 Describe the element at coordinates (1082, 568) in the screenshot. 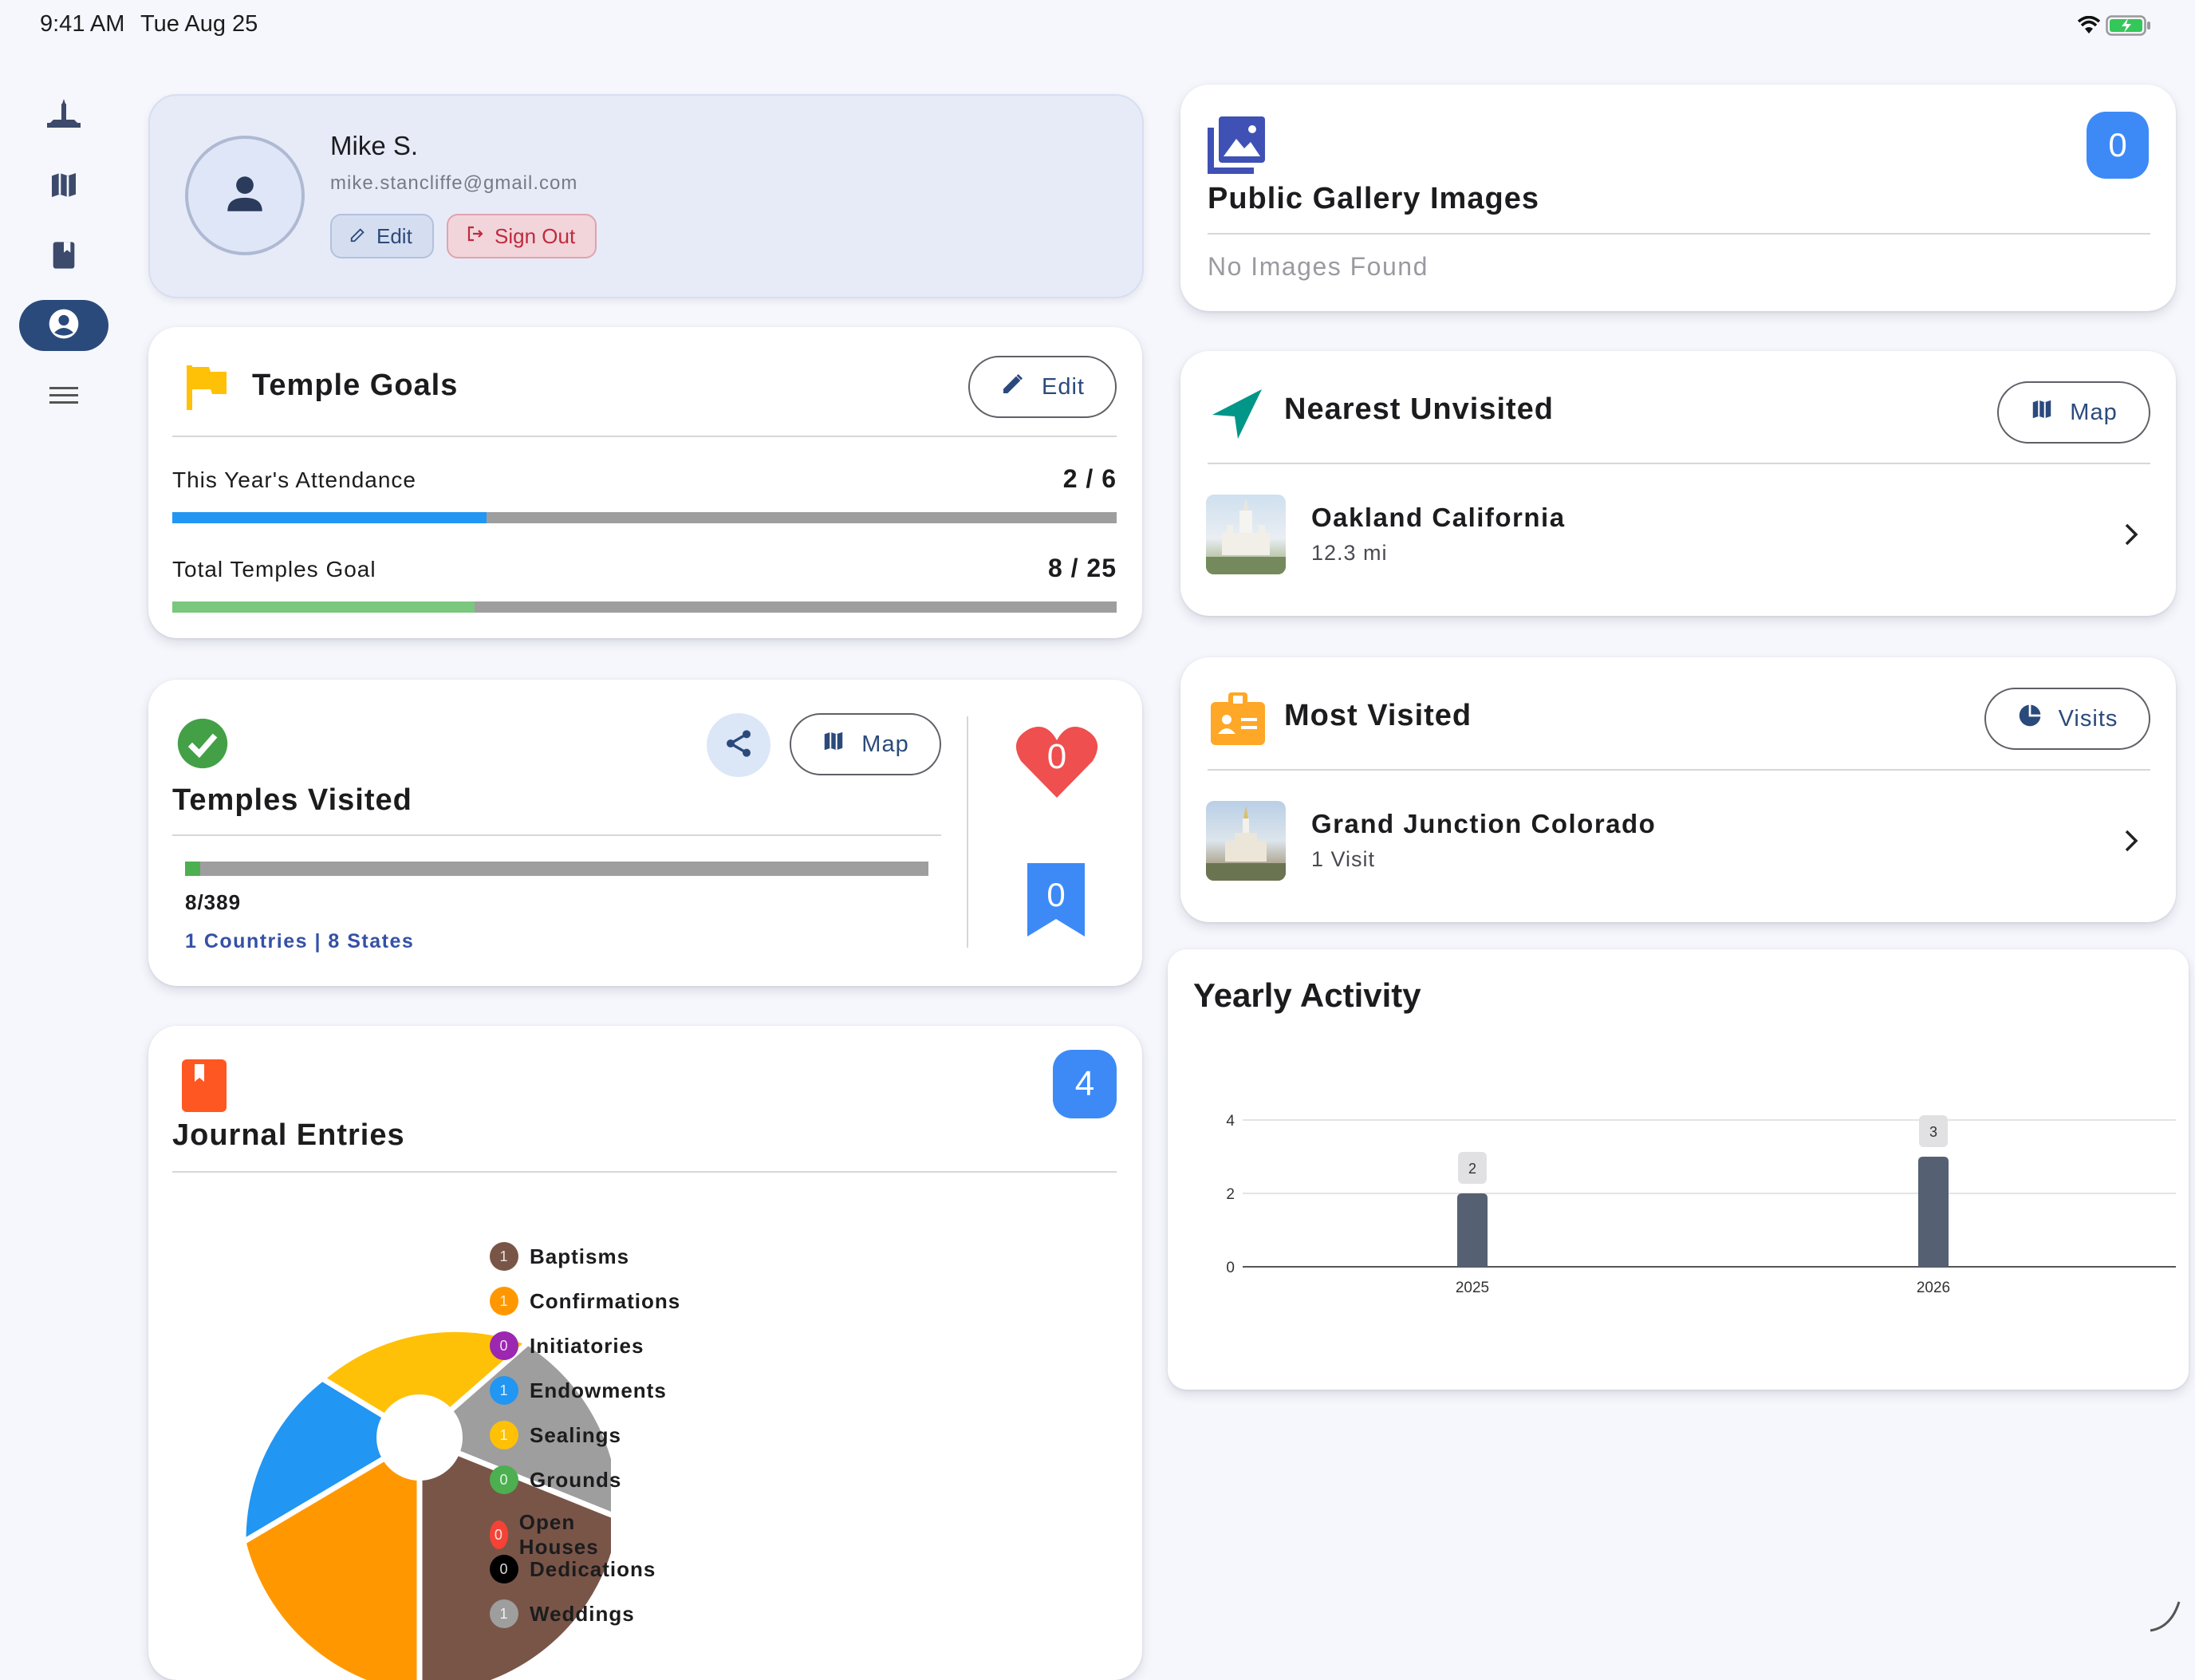

I see `total-goal-value: 8 / 25` at that location.